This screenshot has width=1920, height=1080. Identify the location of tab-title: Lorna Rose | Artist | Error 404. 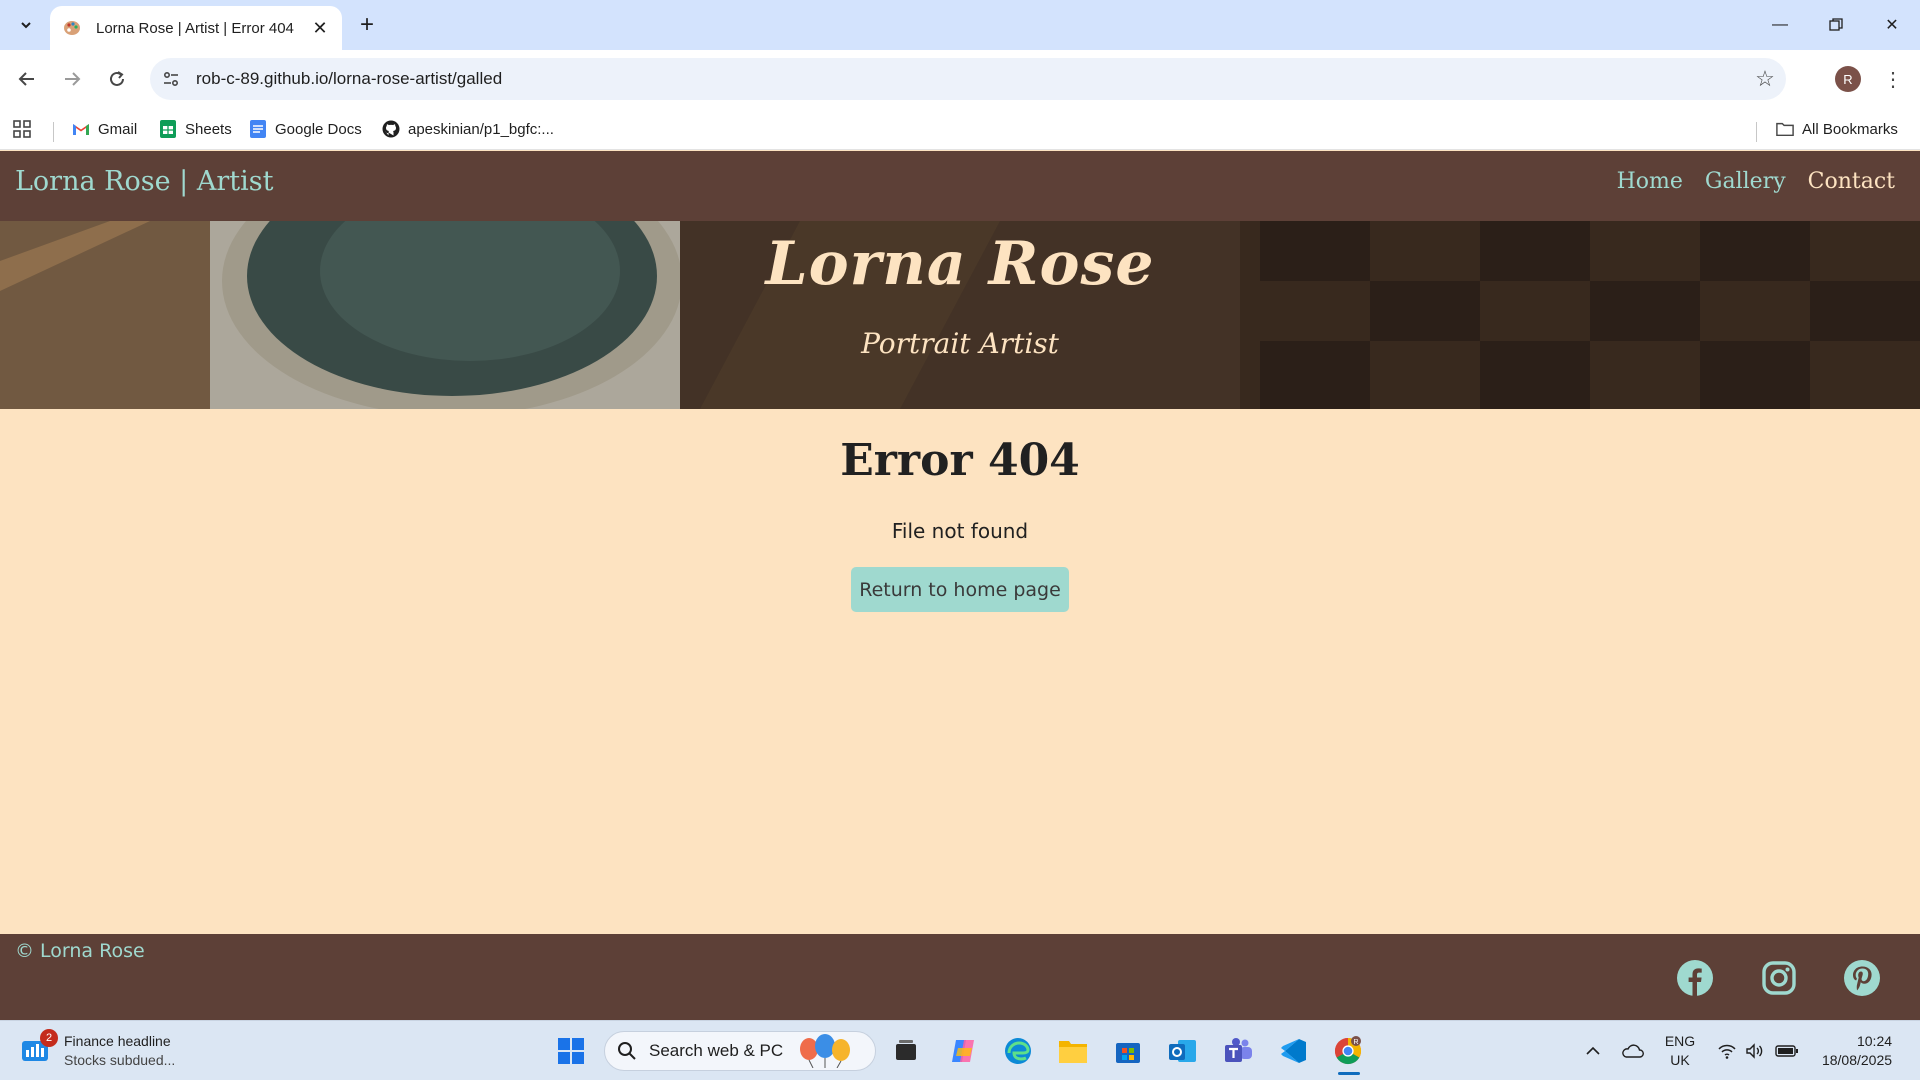
(195, 28).